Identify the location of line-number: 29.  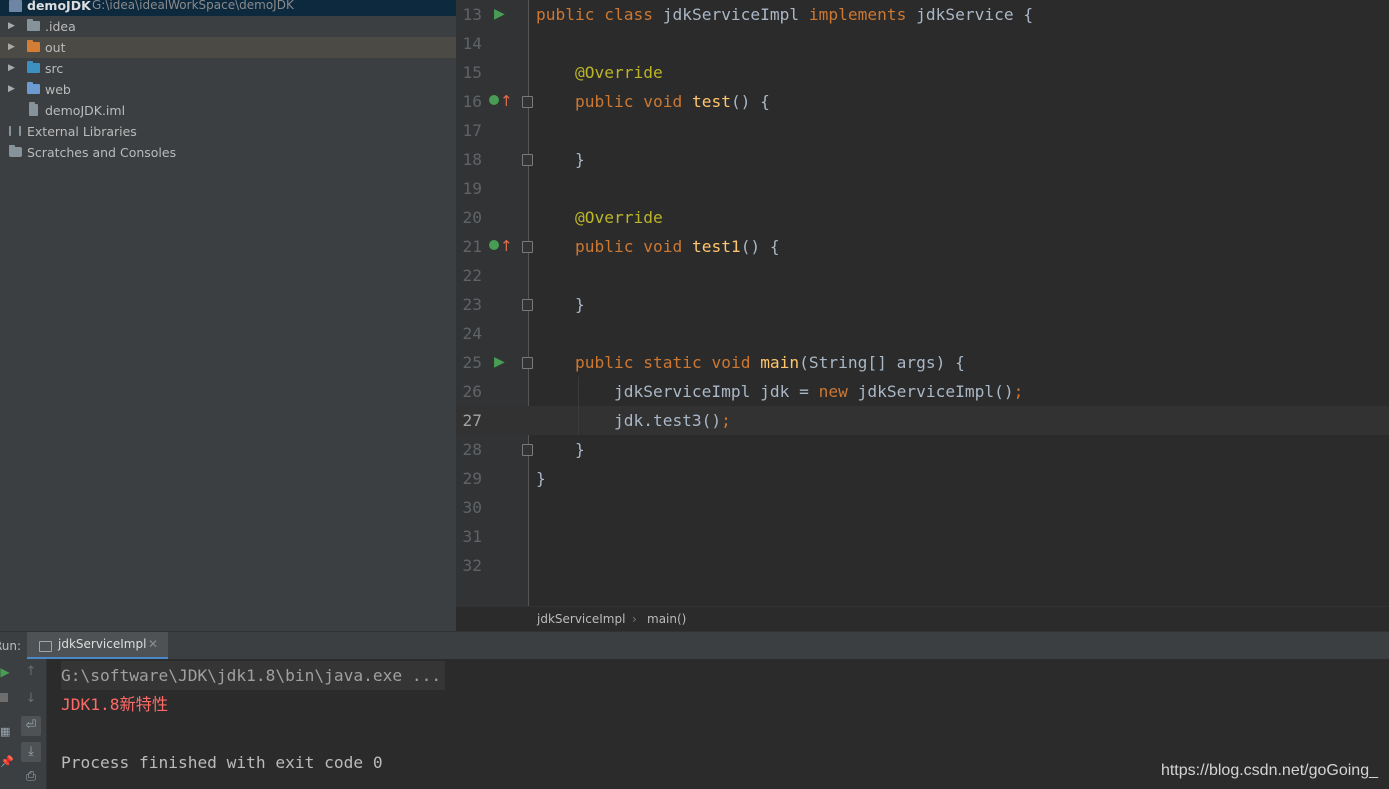
(472, 478).